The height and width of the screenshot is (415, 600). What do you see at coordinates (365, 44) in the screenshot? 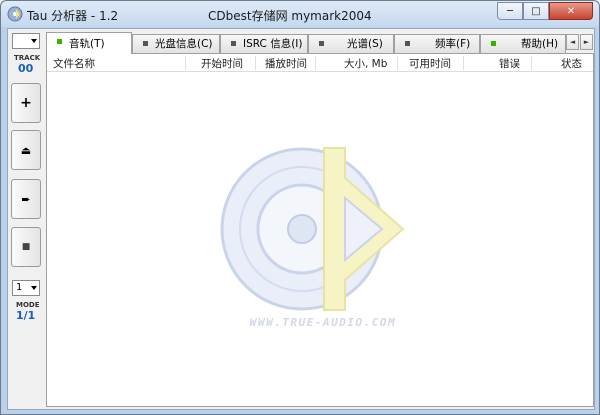
I see `tab-label: 光谱(S)` at bounding box center [365, 44].